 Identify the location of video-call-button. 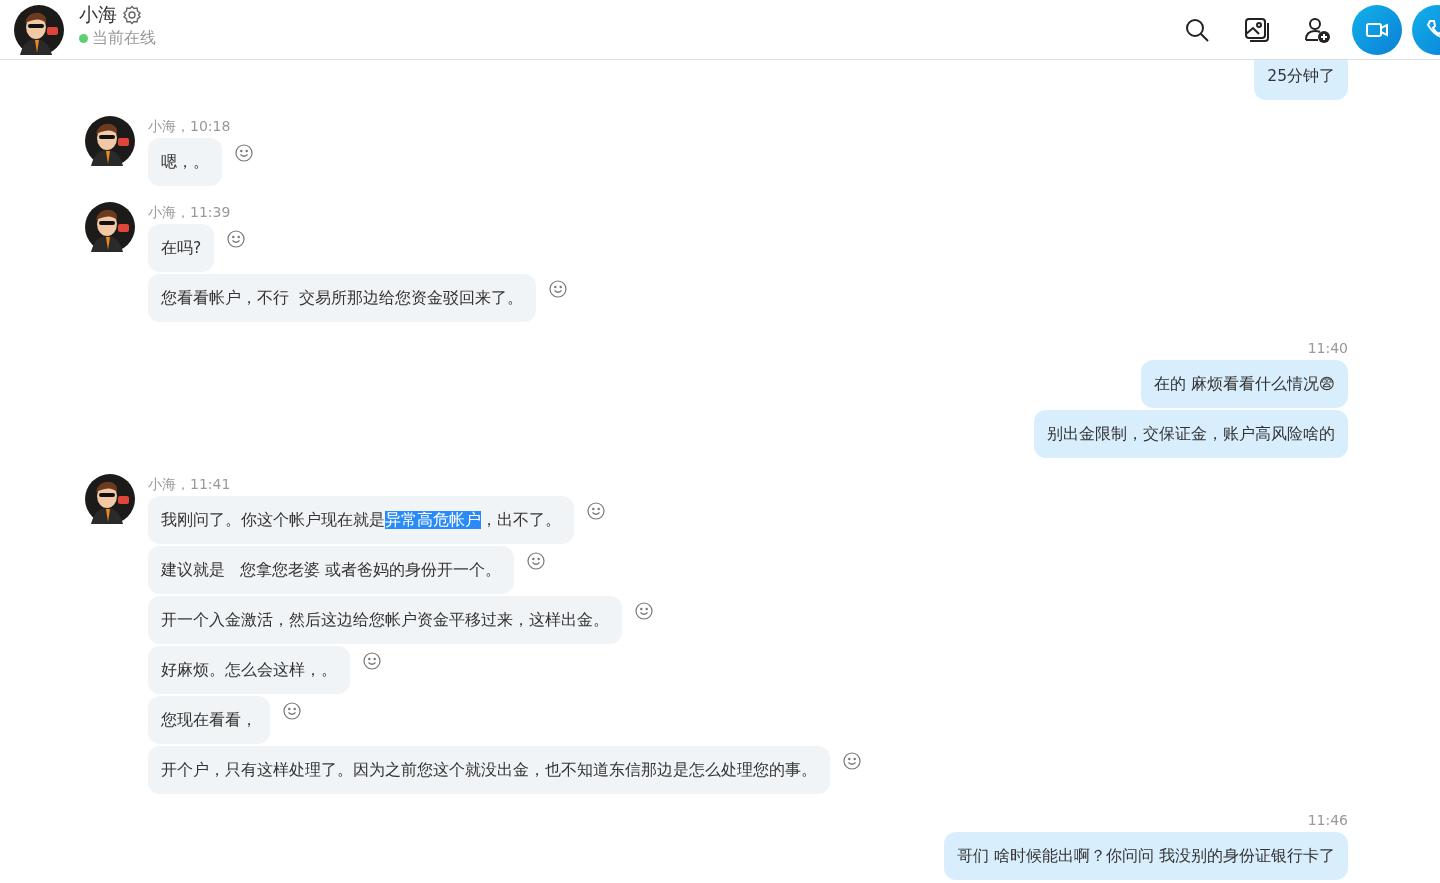
(1377, 29).